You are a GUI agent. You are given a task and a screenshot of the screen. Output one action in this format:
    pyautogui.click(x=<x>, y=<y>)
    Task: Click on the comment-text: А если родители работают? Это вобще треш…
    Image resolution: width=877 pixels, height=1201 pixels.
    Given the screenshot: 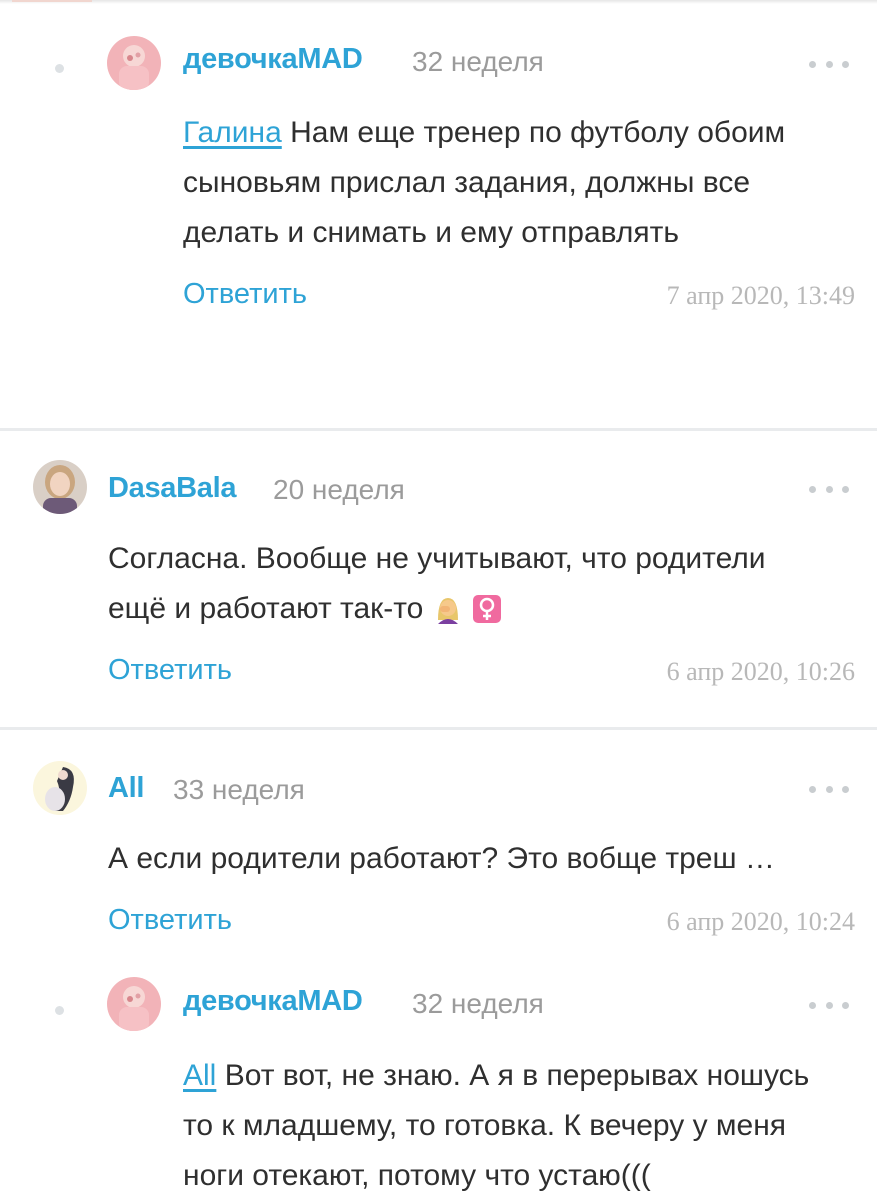 What is the action you would take?
    pyautogui.click(x=483, y=859)
    